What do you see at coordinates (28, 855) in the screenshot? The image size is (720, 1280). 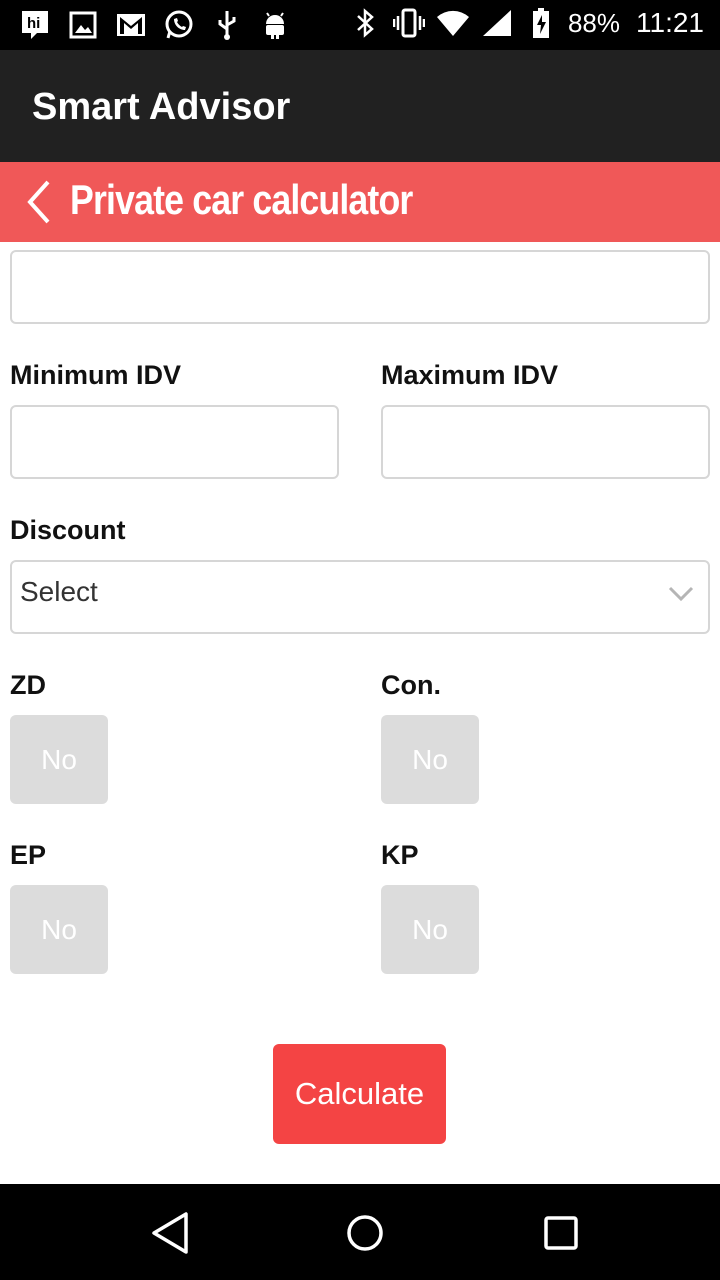 I see `ep-label: EP` at bounding box center [28, 855].